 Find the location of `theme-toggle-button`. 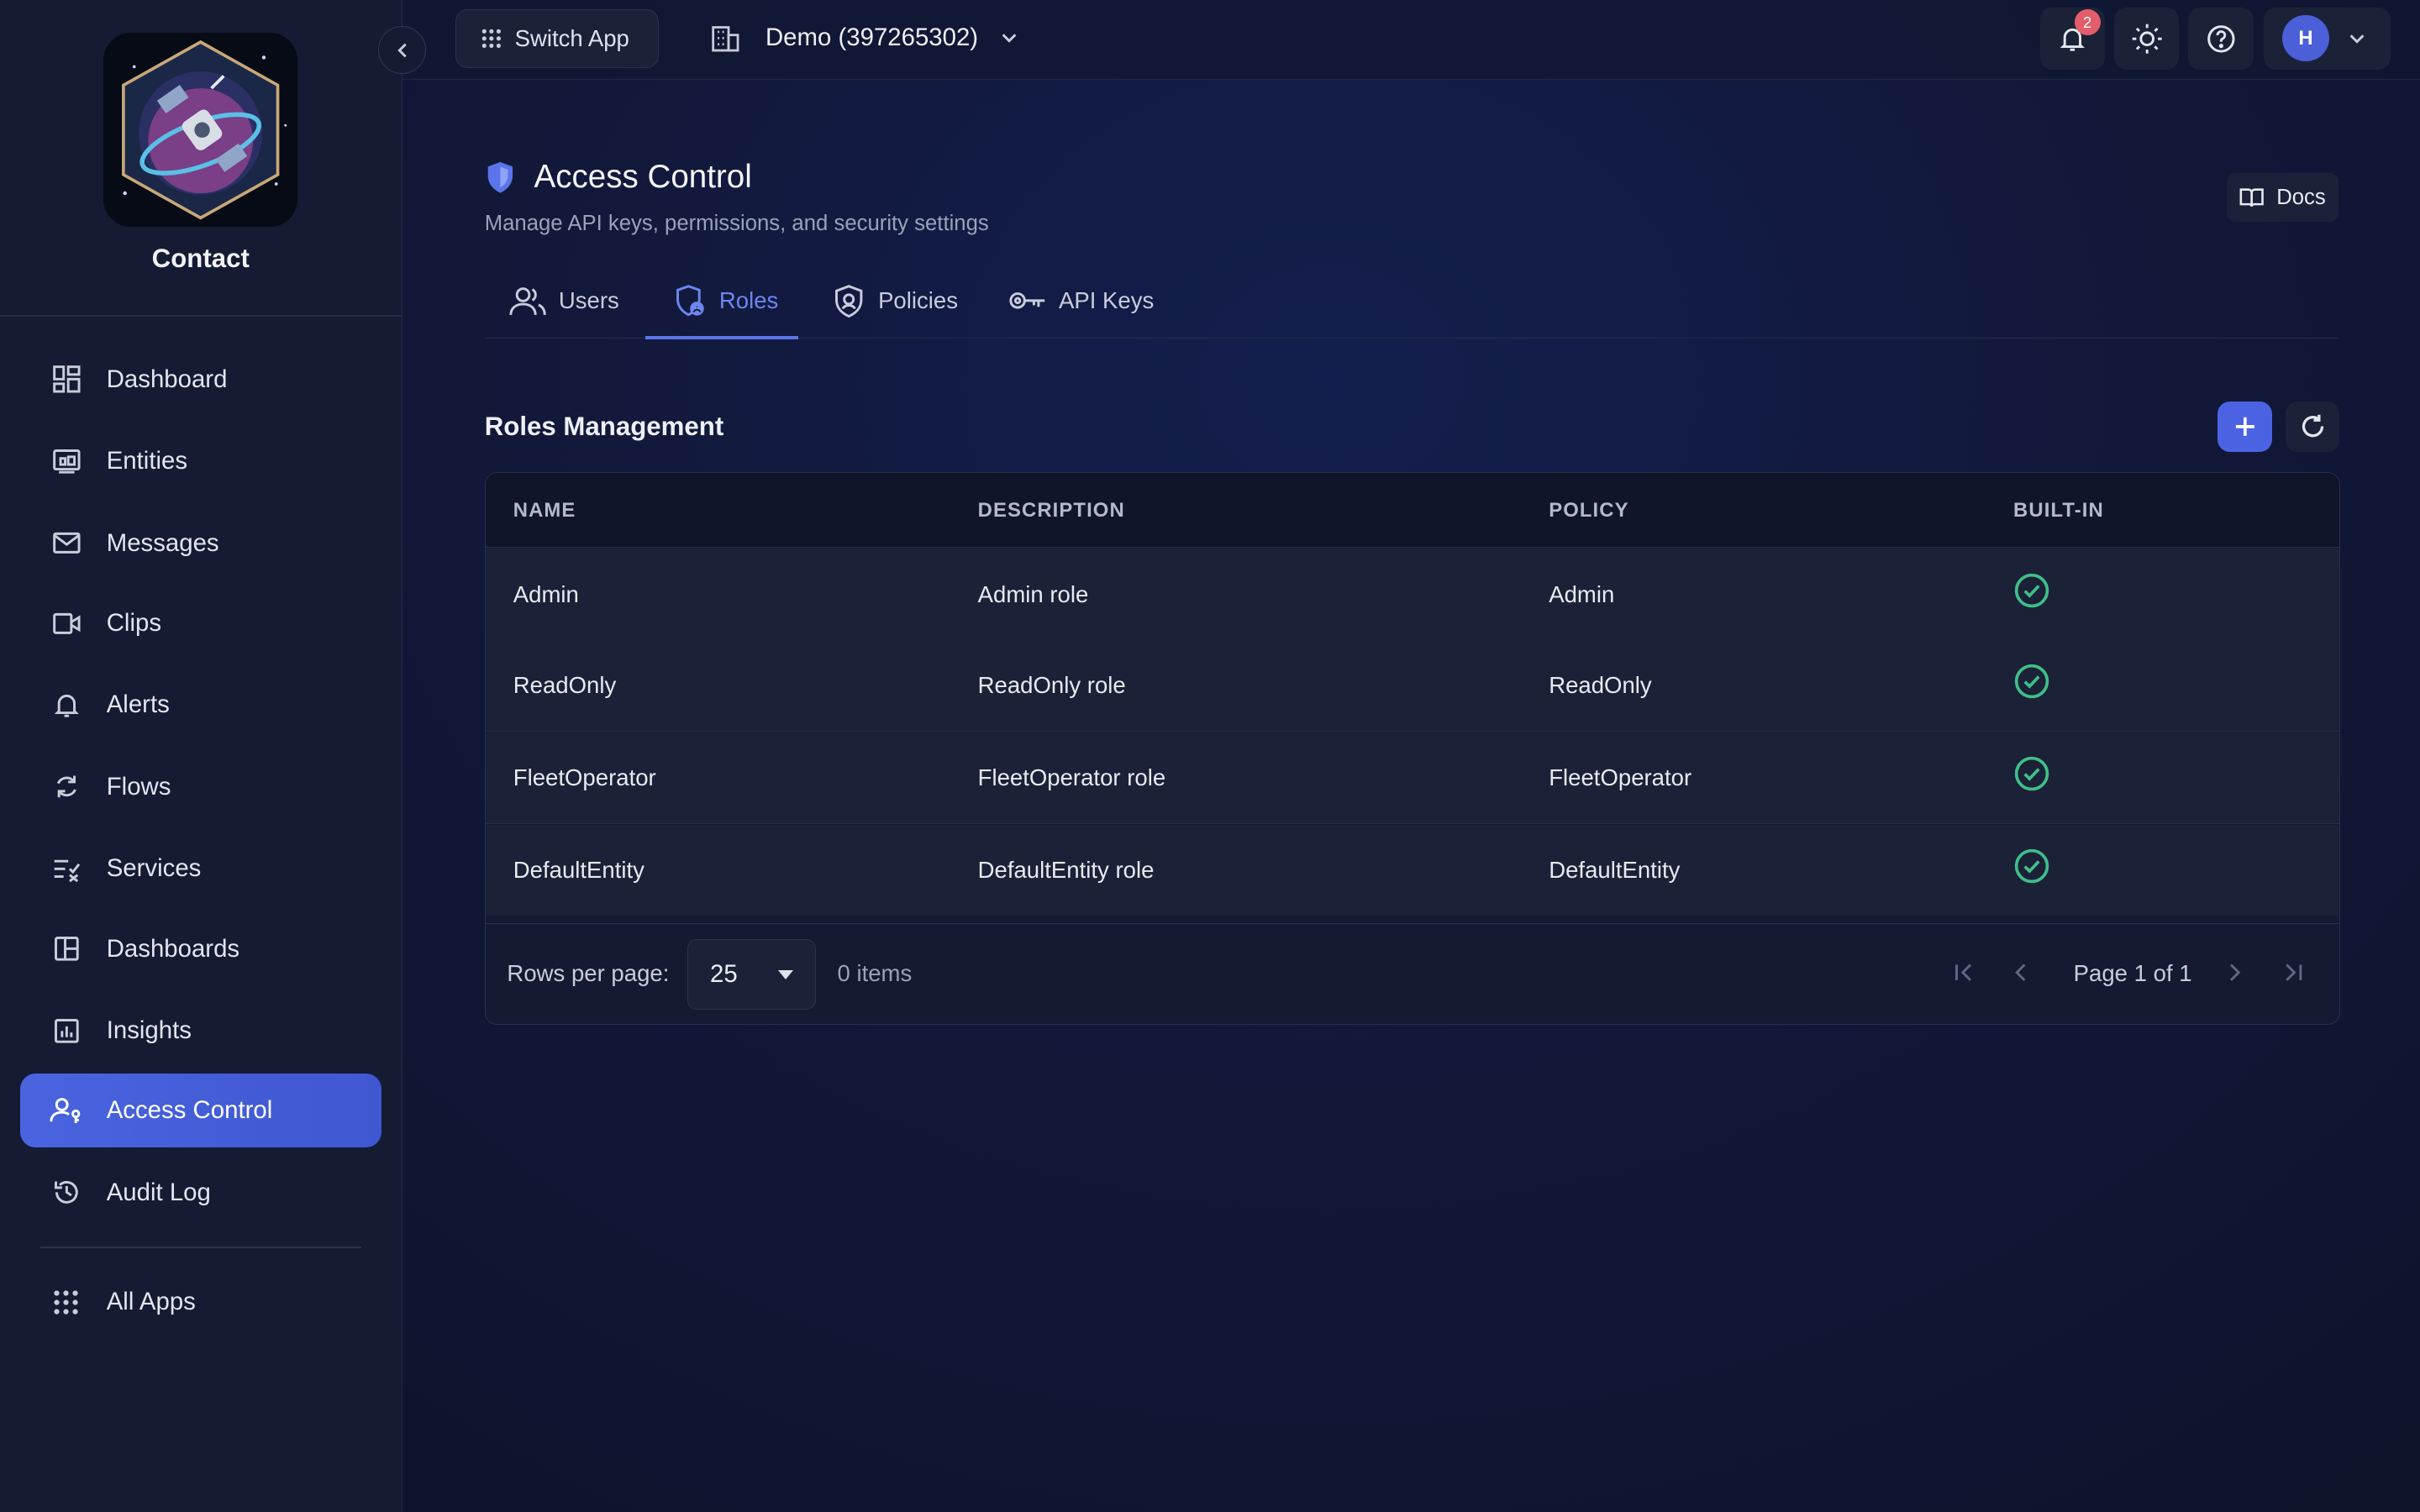

theme-toggle-button is located at coordinates (2147, 39).